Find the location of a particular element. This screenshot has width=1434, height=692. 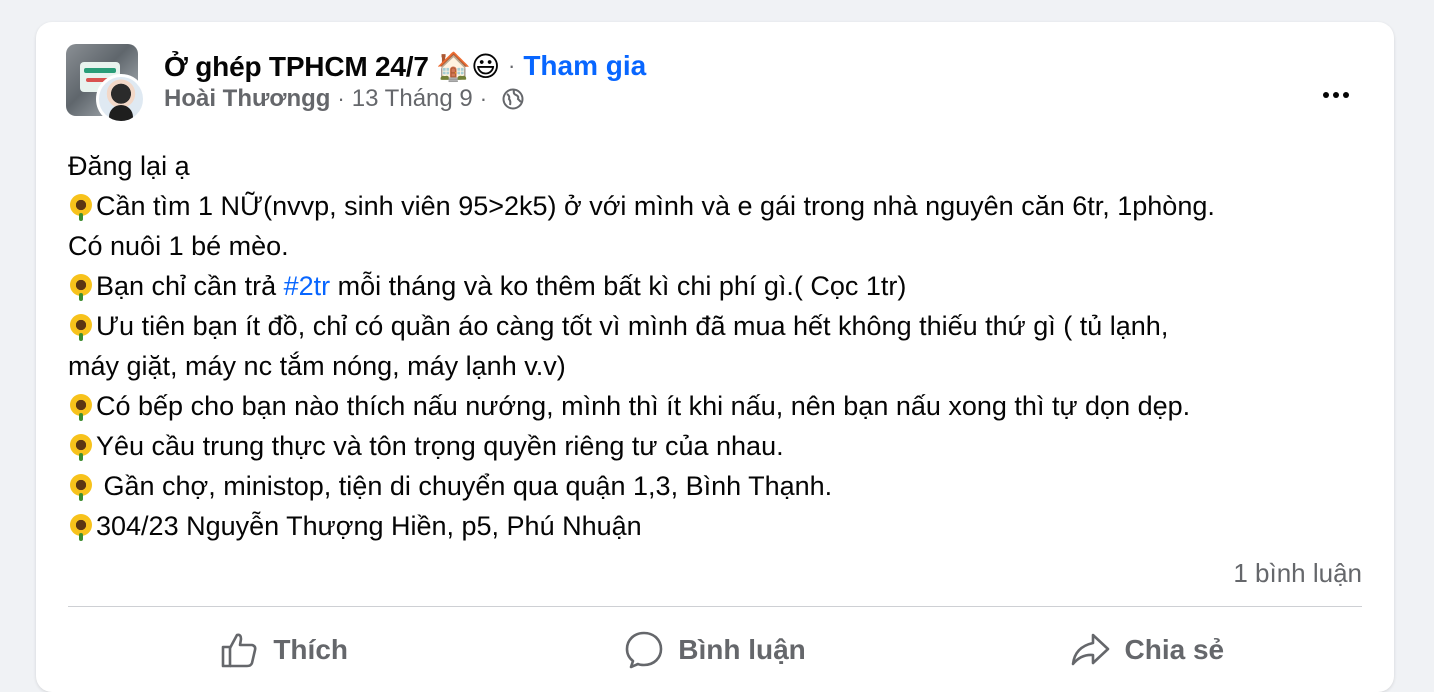

group-name-link: Ở ghép TPHCM 24/7 🏠😃 is located at coordinates (332, 66).